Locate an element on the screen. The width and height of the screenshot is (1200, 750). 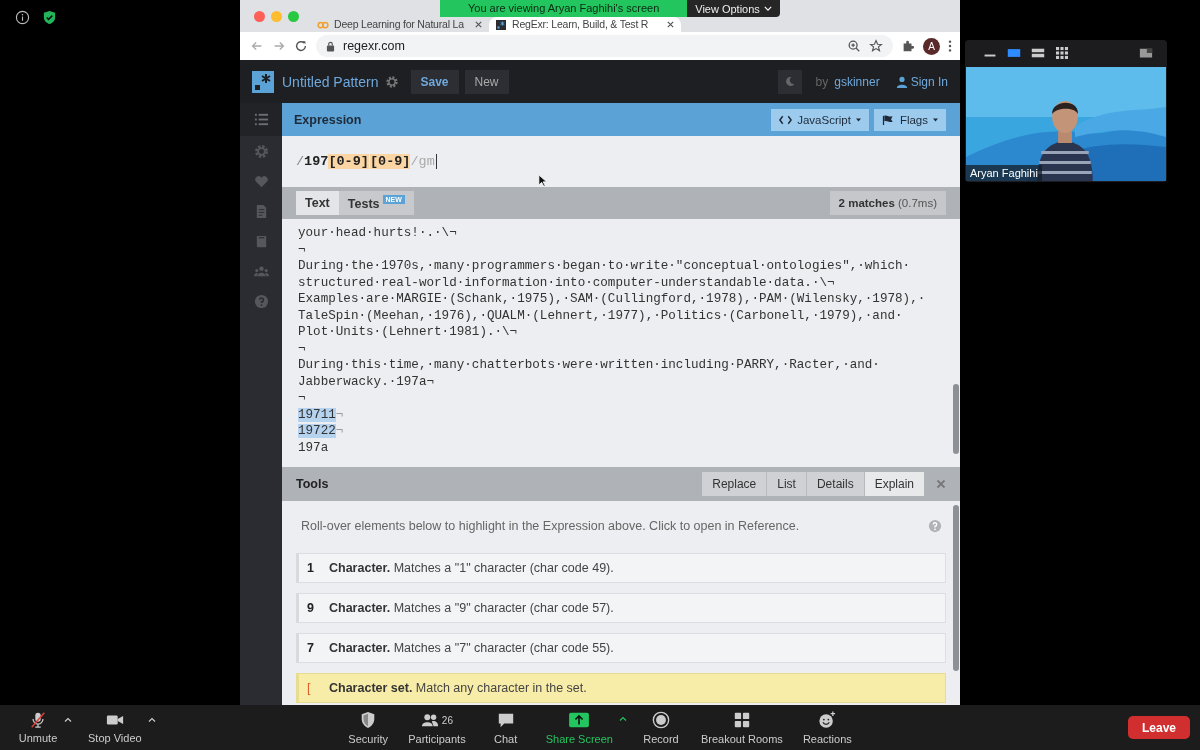
author-link: gskinner is located at coordinates (857, 81).